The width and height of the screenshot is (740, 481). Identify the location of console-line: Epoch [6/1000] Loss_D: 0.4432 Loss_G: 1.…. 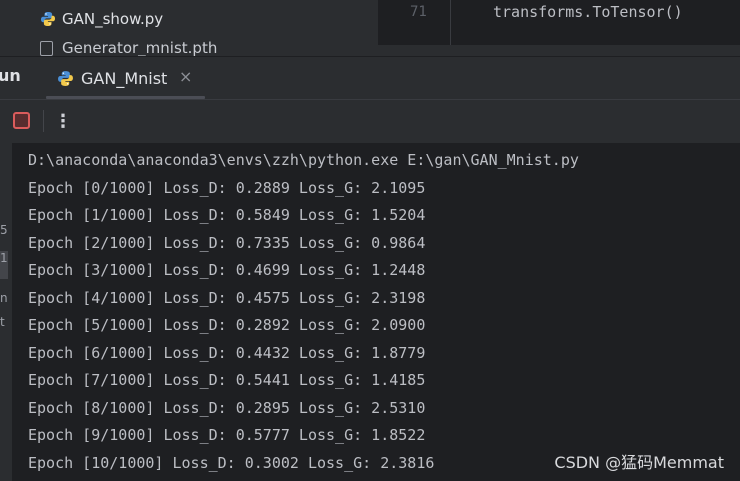
(227, 352).